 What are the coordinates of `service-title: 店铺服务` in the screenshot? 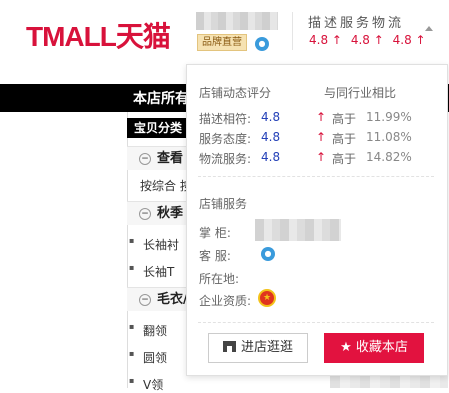 It's located at (223, 204).